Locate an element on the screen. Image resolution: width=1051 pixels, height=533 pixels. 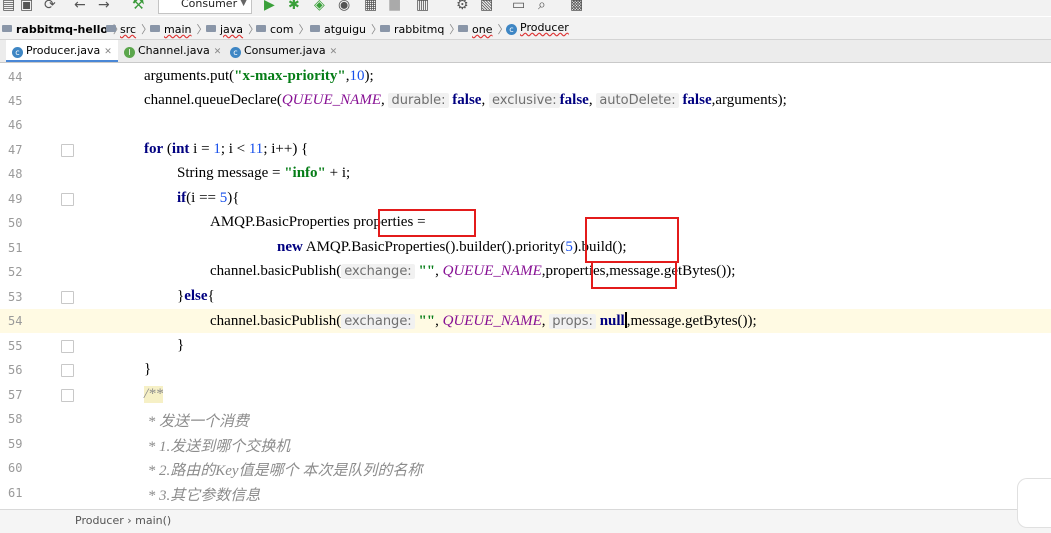
line-number: 57 is located at coordinates (15, 395).